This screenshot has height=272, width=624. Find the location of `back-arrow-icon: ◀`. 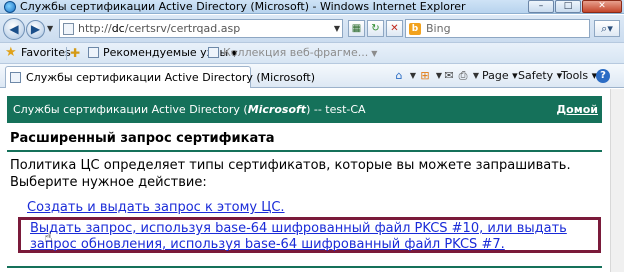

back-arrow-icon: ◀ is located at coordinates (14, 29).